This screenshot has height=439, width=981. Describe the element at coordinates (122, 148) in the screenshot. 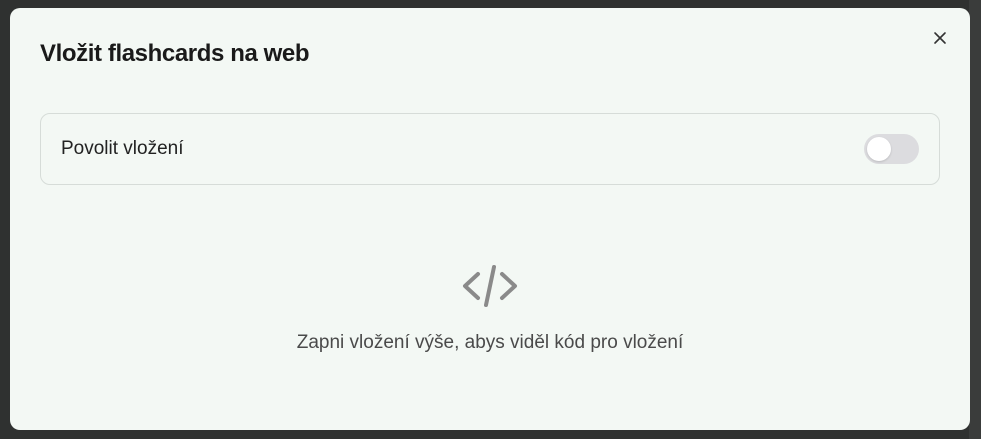

I see `embed-setting-label: Povolit vložení` at that location.